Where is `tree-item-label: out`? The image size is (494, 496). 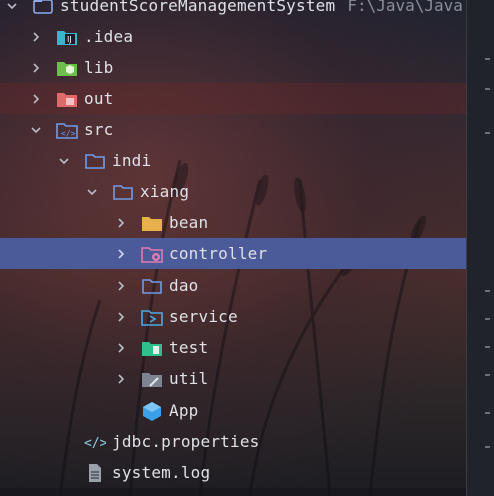
tree-item-label: out is located at coordinates (99, 98).